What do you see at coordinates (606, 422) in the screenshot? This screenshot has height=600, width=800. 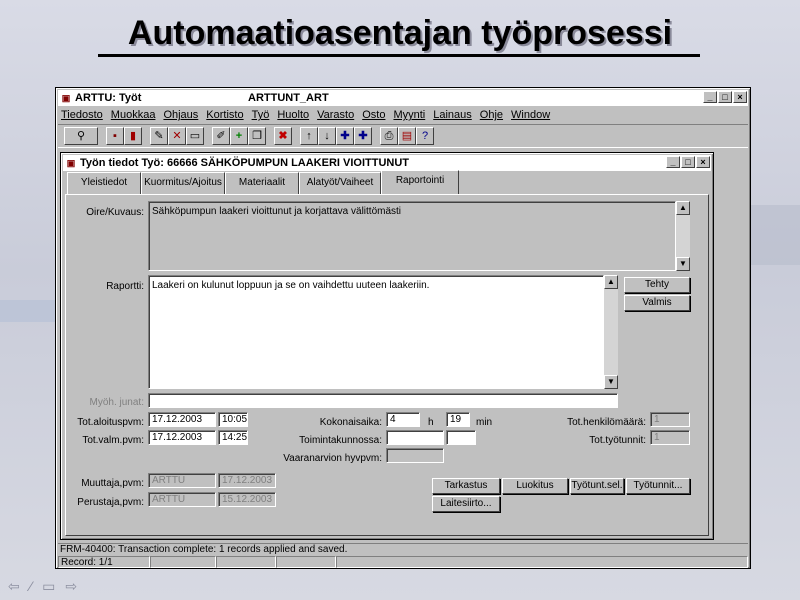 I see `henkilomaara-label: Tot.henkilömäärä:` at bounding box center [606, 422].